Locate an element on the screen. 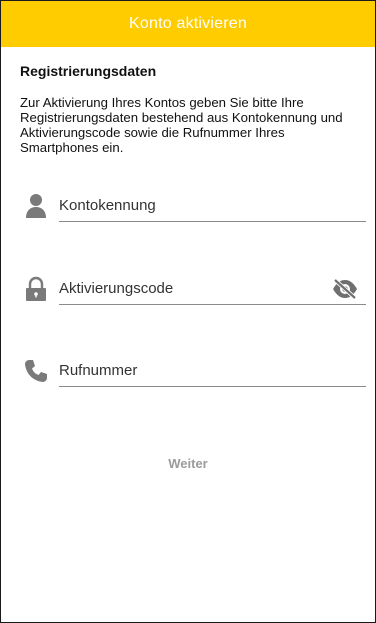 The image size is (376, 623). header-bar: Konto aktivieren is located at coordinates (188, 24).